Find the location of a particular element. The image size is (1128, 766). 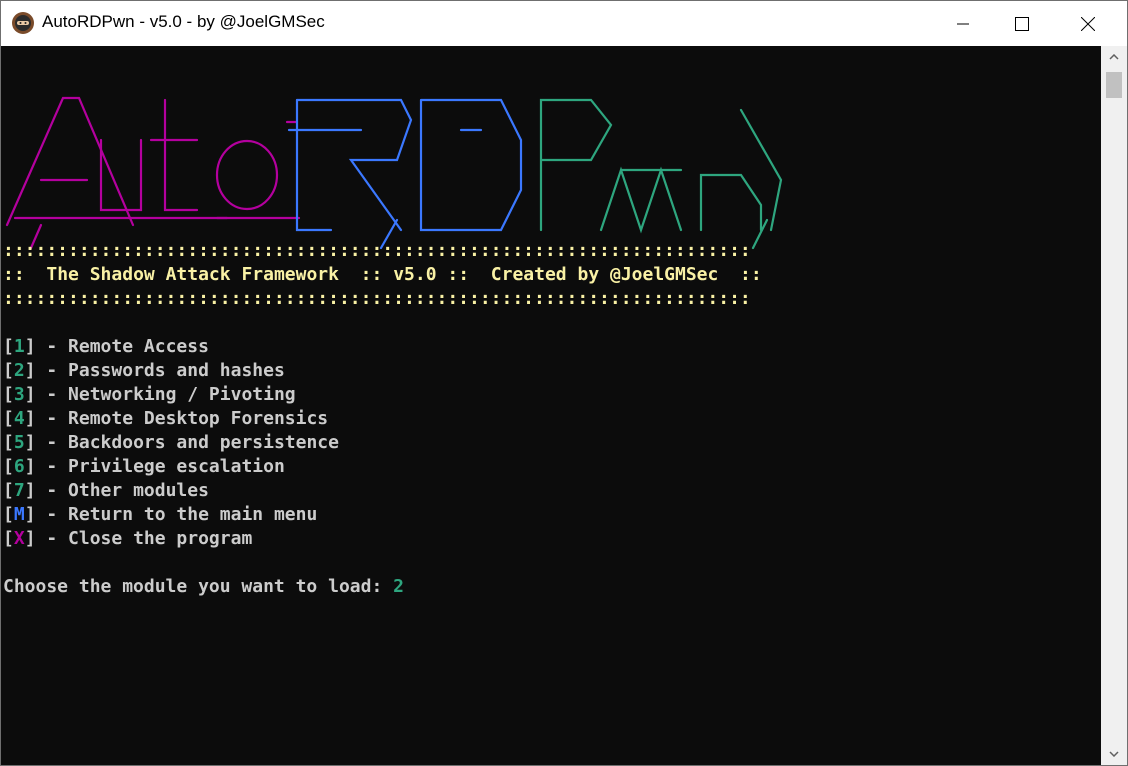

maximize-icon is located at coordinates (1022, 23).